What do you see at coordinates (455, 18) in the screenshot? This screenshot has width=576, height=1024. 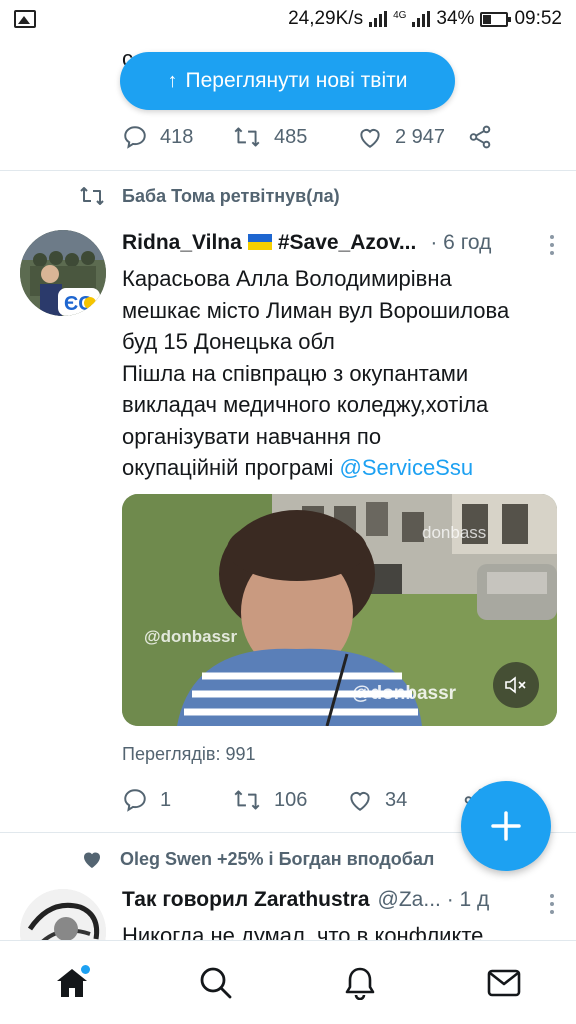 I see `battery-percent: 34%` at bounding box center [455, 18].